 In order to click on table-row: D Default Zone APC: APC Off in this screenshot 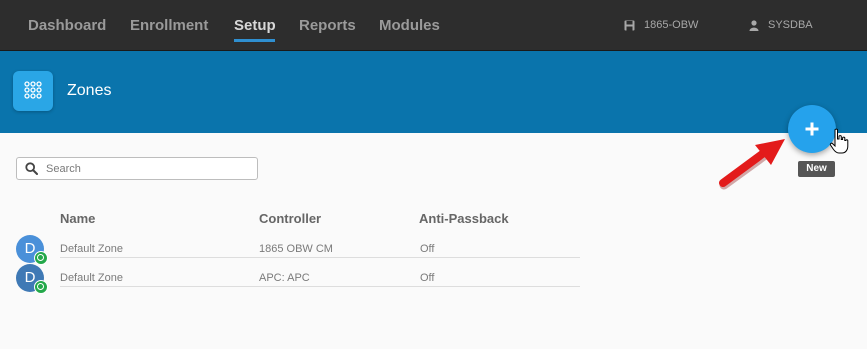, I will do `click(298, 279)`.